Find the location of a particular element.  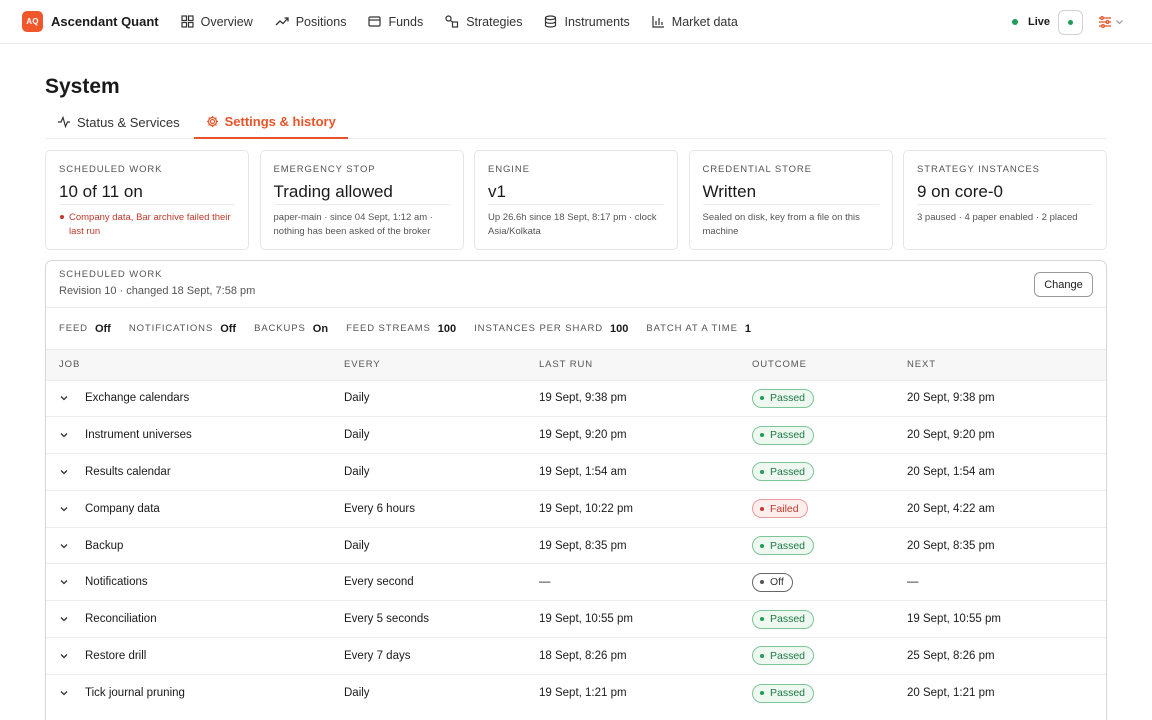

status-badge: Off is located at coordinates (772, 582).